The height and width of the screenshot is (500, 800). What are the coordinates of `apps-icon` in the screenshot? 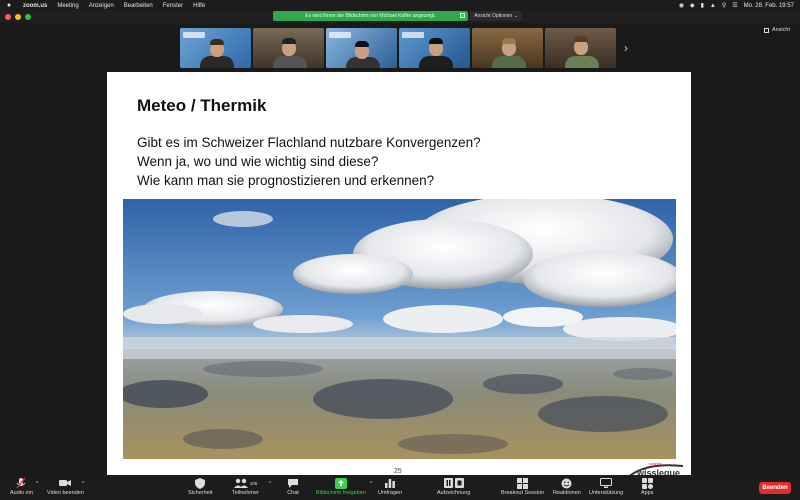 It's located at (647, 483).